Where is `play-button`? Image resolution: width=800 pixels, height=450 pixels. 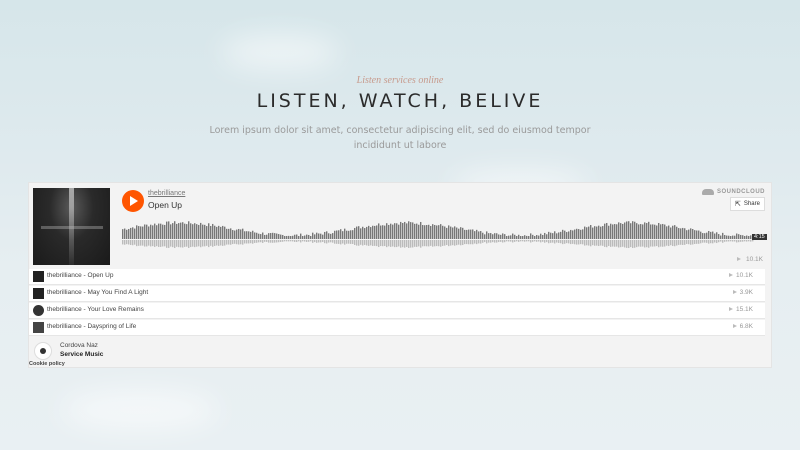
play-button is located at coordinates (133, 201).